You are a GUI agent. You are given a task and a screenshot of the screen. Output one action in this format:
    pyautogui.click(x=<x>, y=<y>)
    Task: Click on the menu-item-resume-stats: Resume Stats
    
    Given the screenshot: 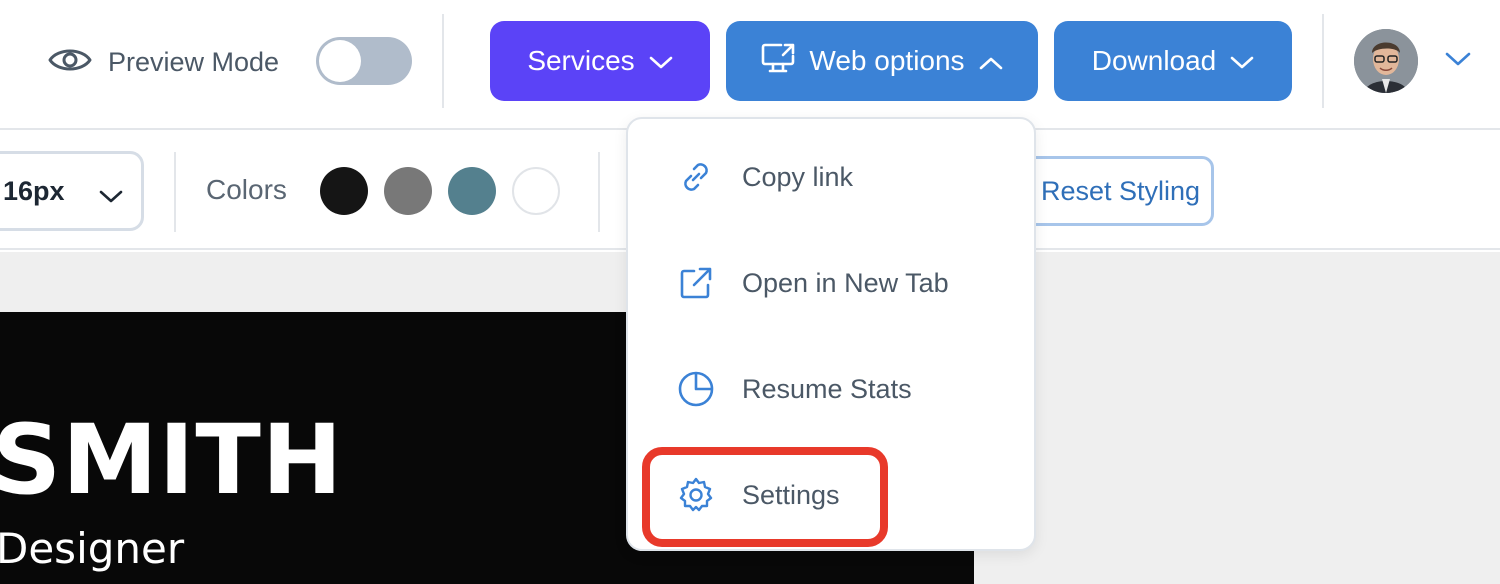 What is the action you would take?
    pyautogui.click(x=794, y=389)
    